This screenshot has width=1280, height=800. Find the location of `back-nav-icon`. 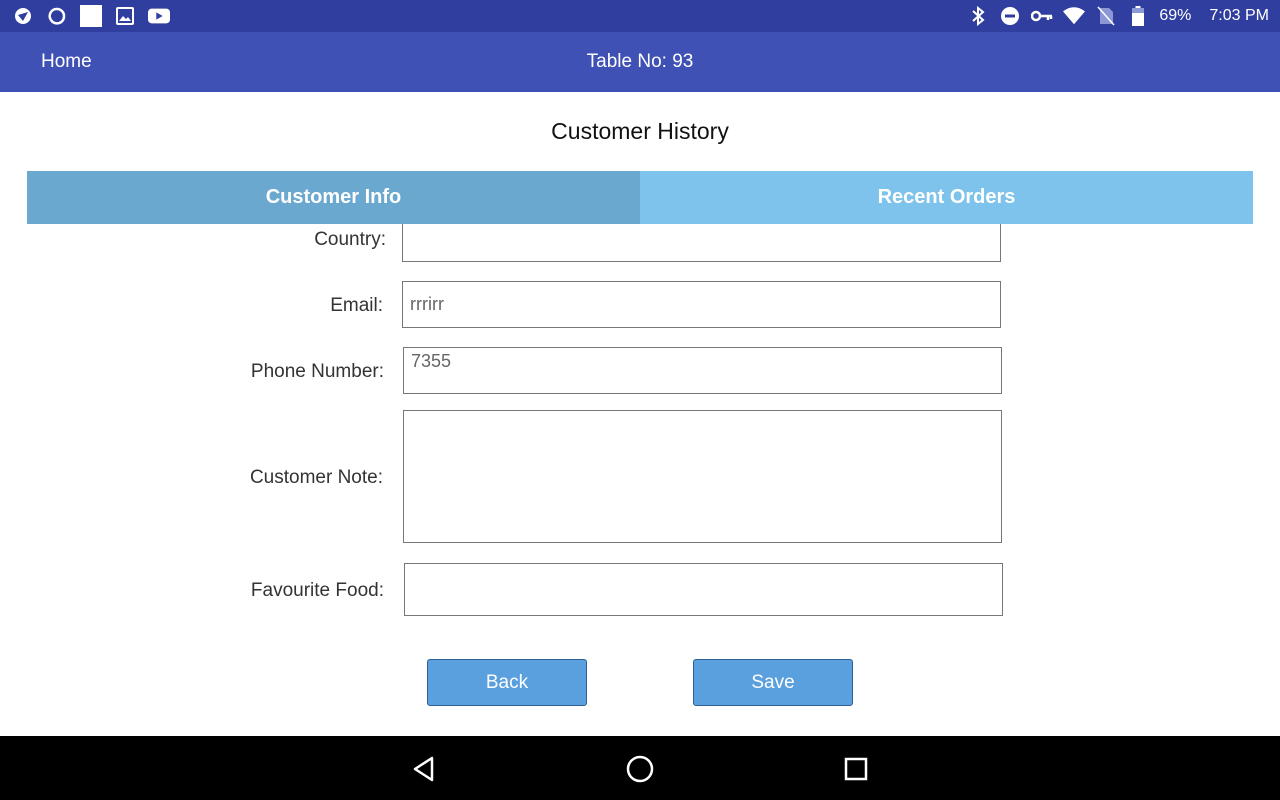

back-nav-icon is located at coordinates (425, 769).